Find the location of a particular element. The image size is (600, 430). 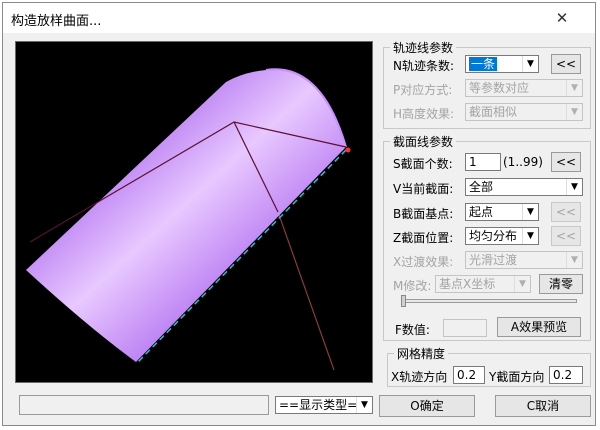

mode-value: 等参数对应 is located at coordinates (499, 88).